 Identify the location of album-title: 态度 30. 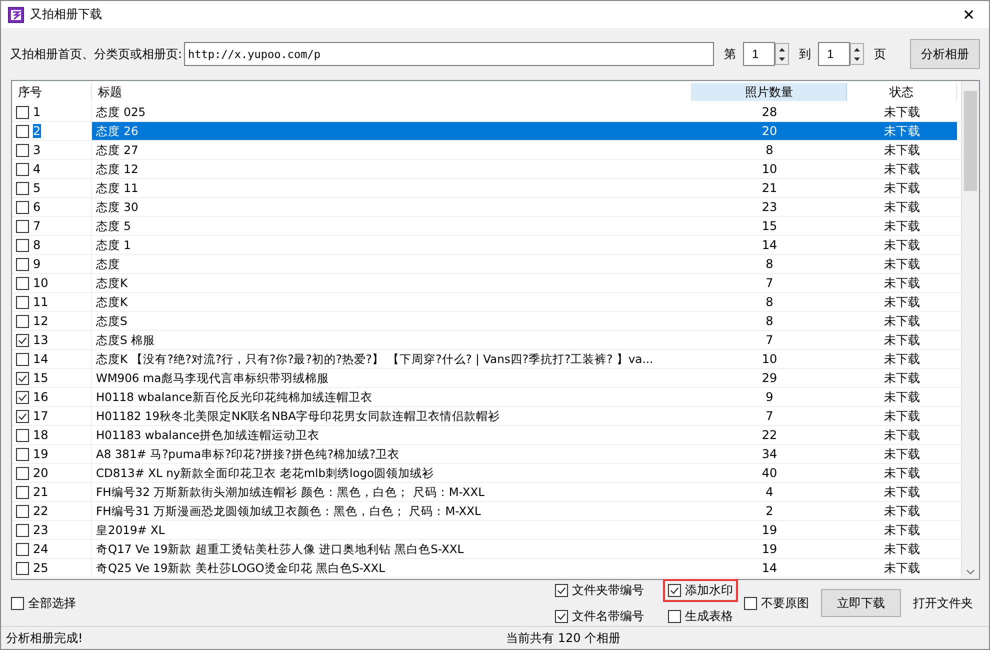
(117, 207).